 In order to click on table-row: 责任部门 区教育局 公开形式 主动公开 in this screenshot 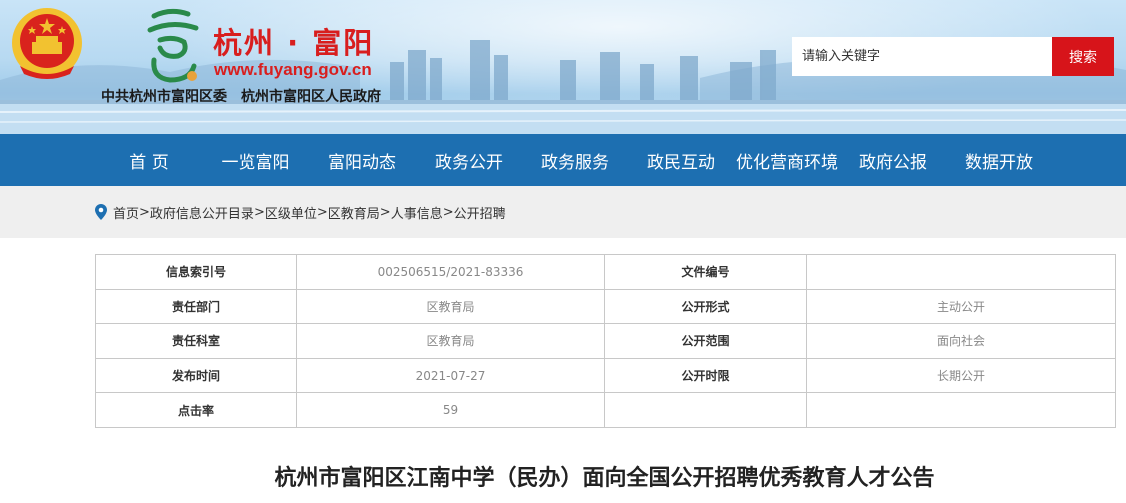, I will do `click(605, 306)`.